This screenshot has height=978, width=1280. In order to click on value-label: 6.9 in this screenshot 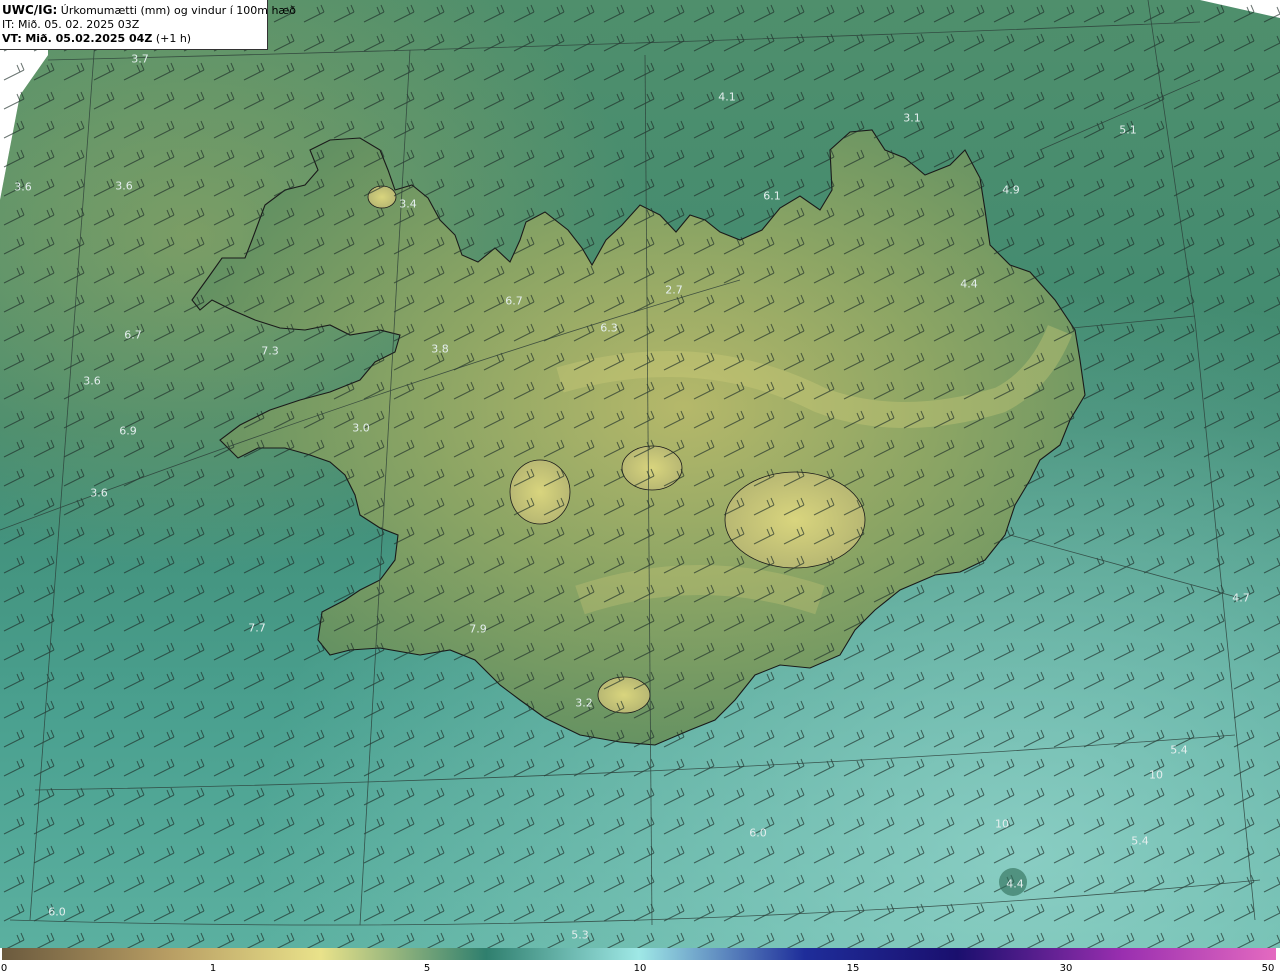, I will do `click(128, 431)`.